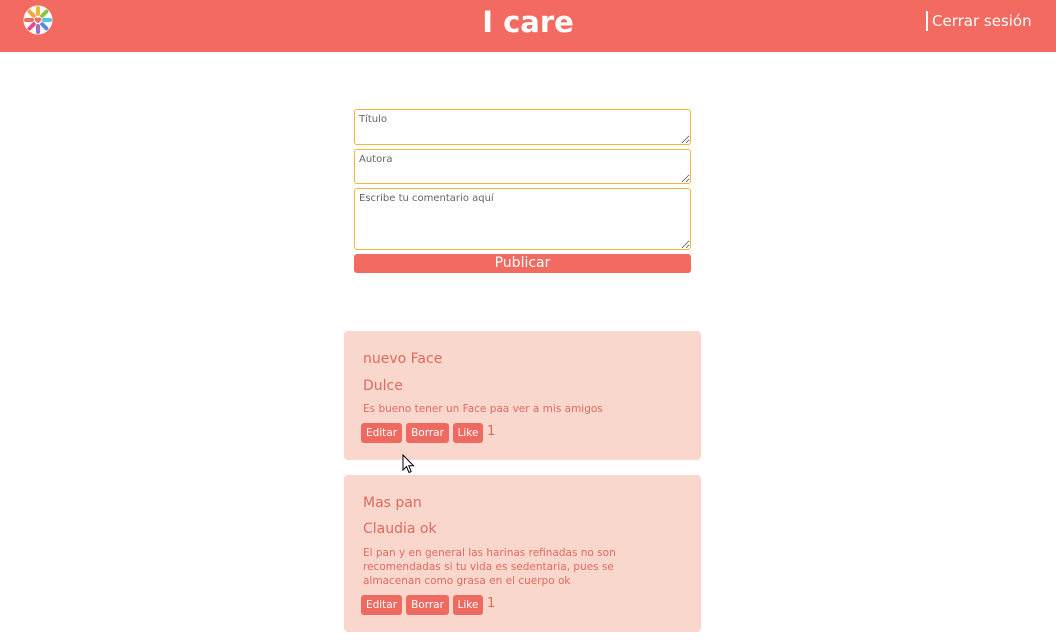 This screenshot has height=642, width=1056. Describe the element at coordinates (522, 263) in the screenshot. I see `publish-button: Publicar` at that location.